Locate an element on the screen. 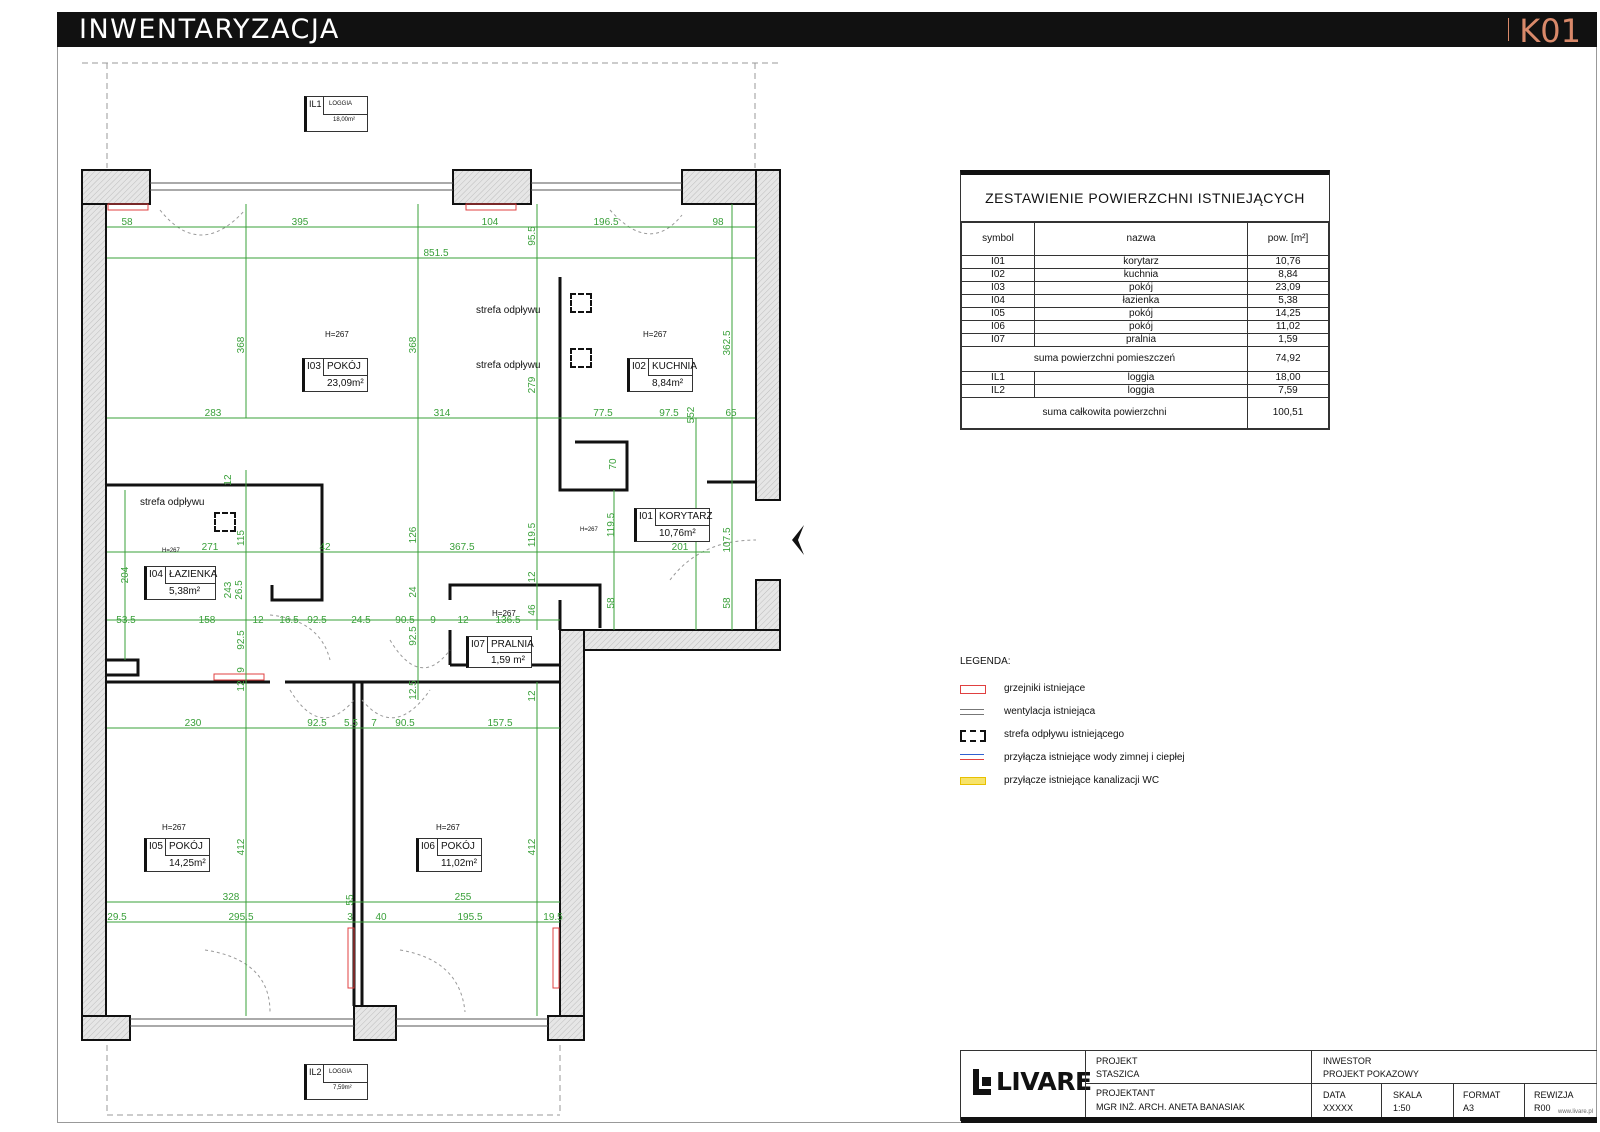  dimension-label: 157.5 is located at coordinates (499, 723).